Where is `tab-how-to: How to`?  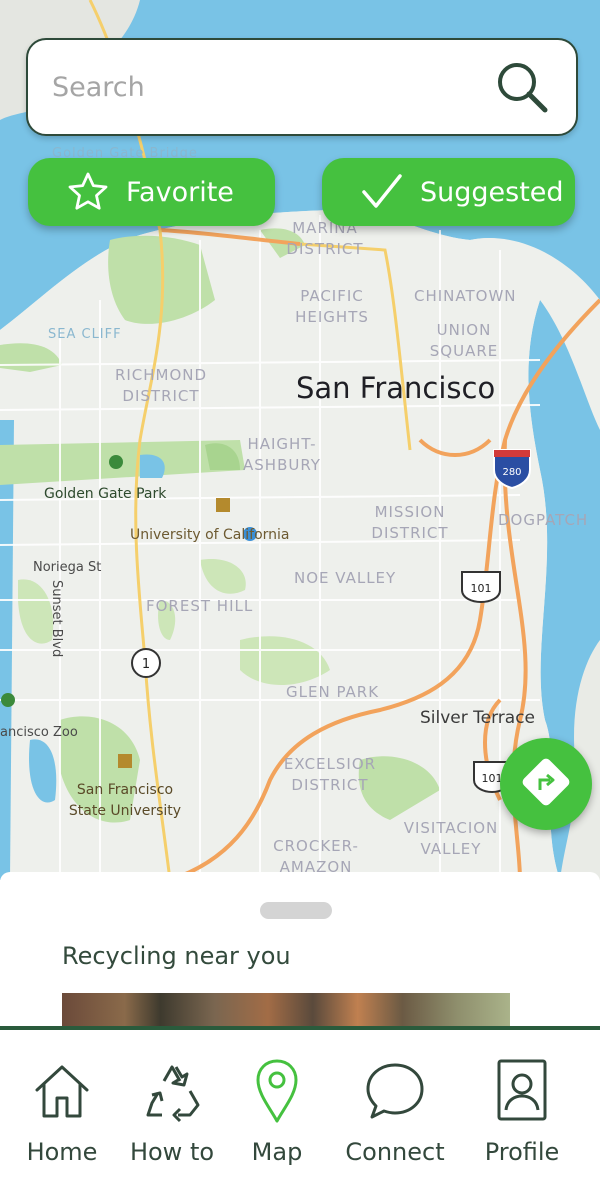 tab-how-to: How to is located at coordinates (172, 1113).